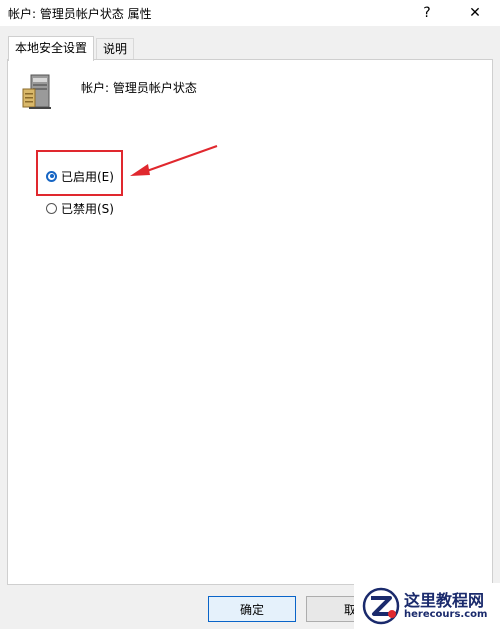  I want to click on watermark-url: herecours.com, so click(446, 615).